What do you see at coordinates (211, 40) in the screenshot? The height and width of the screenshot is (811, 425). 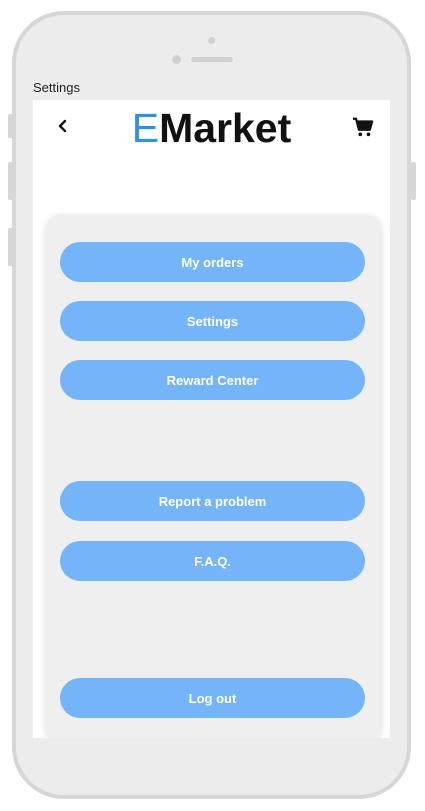 I see `camera-icon` at bounding box center [211, 40].